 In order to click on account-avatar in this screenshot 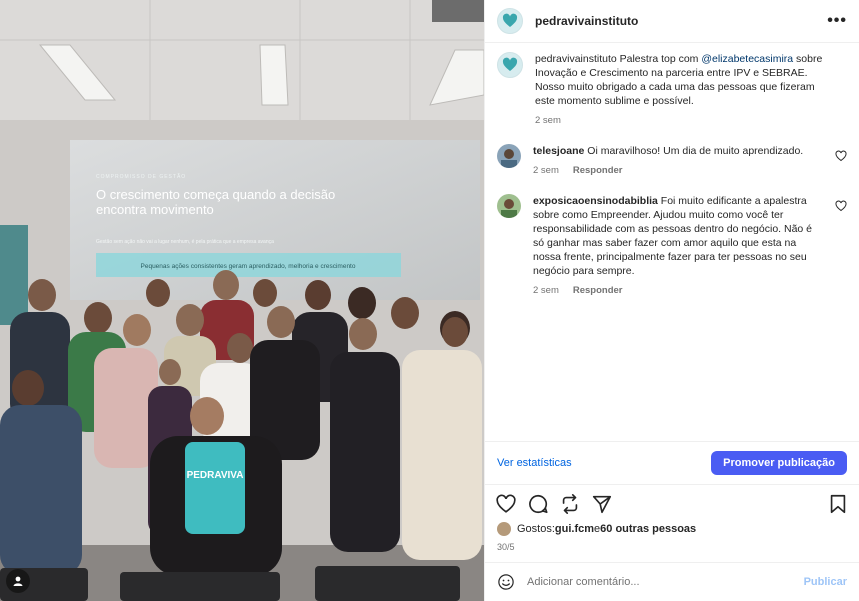, I will do `click(510, 21)`.